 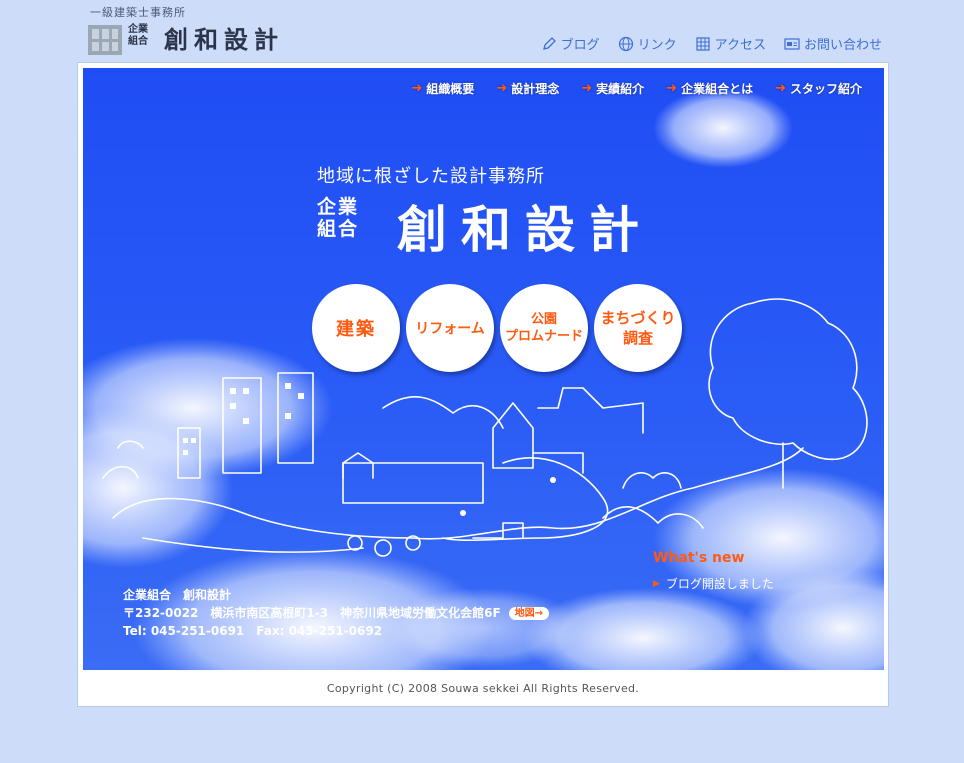 I want to click on logo-name: 創和設計, so click(x=224, y=40).